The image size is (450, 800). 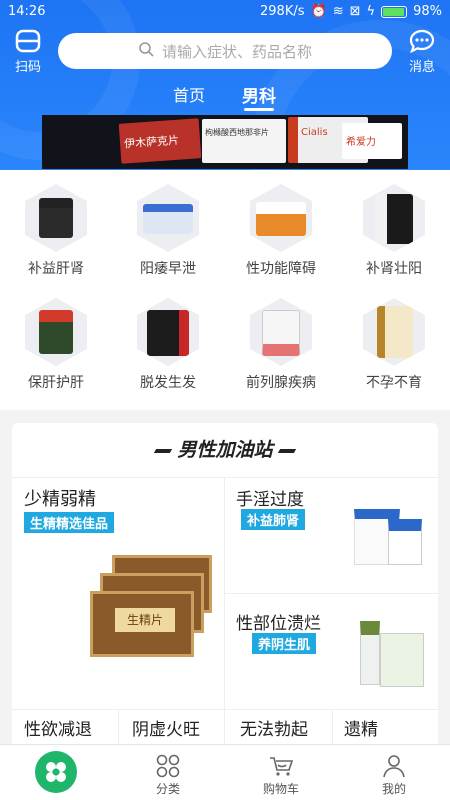 What do you see at coordinates (225, 97) in the screenshot?
I see `tab-bar: 首页 男科` at bounding box center [225, 97].